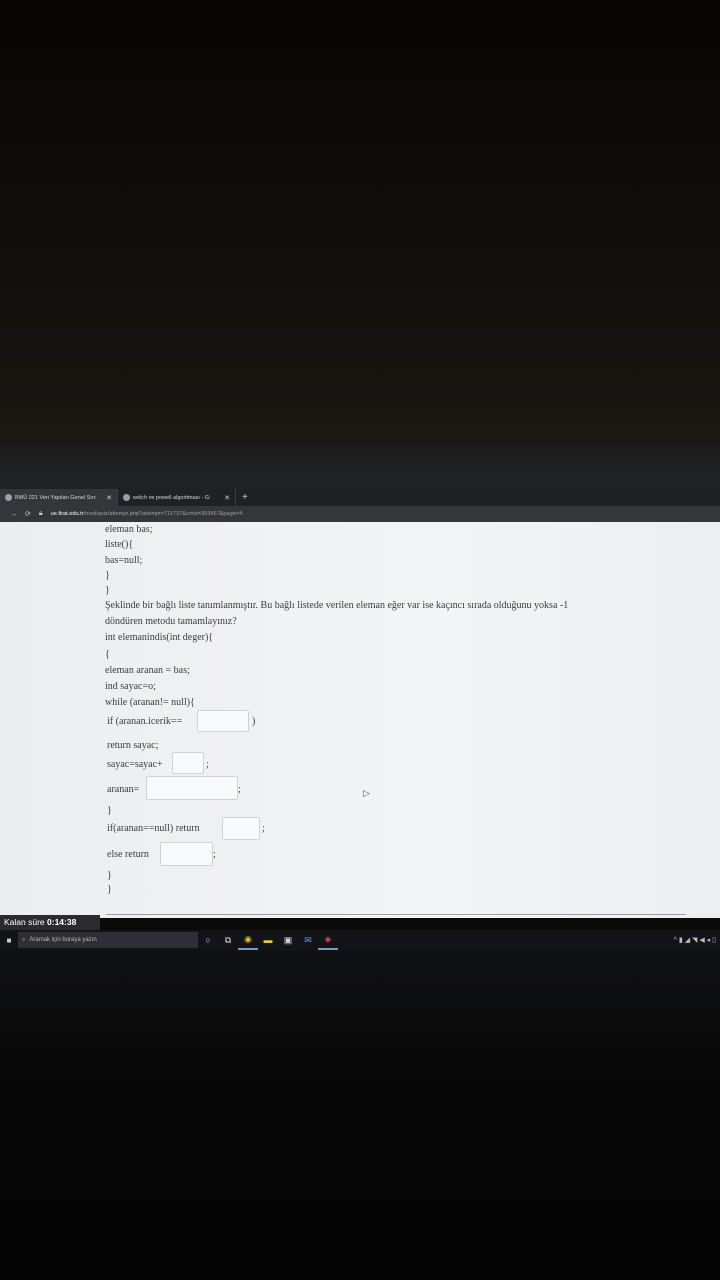  What do you see at coordinates (56, 497) in the screenshot?
I see `tab-title: BMÜ 221 Veri Yapıları Genel Sın:` at bounding box center [56, 497].